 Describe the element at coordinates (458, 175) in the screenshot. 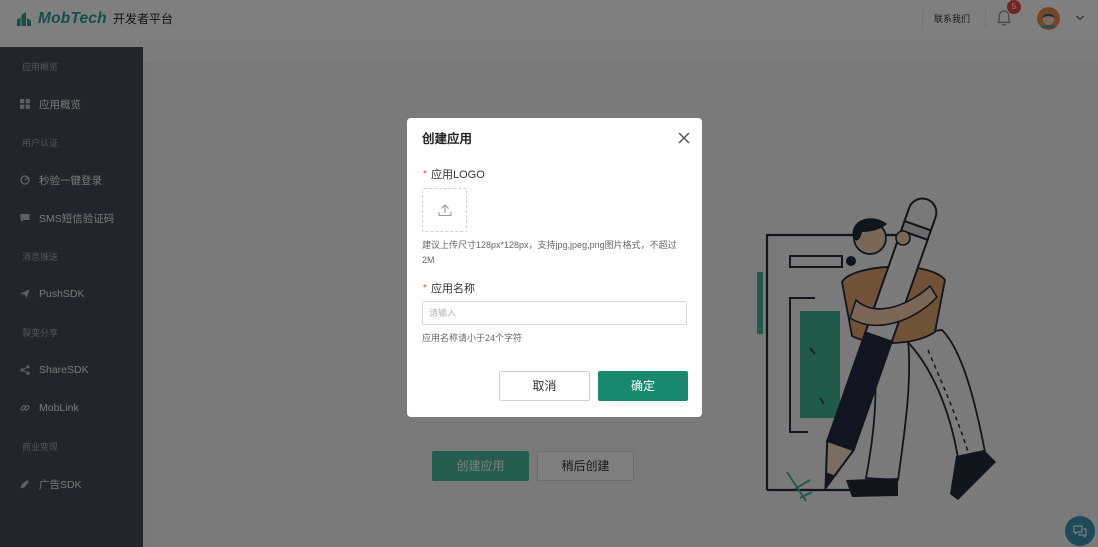

I see `app-logo-label-text: 应用LOGO` at that location.